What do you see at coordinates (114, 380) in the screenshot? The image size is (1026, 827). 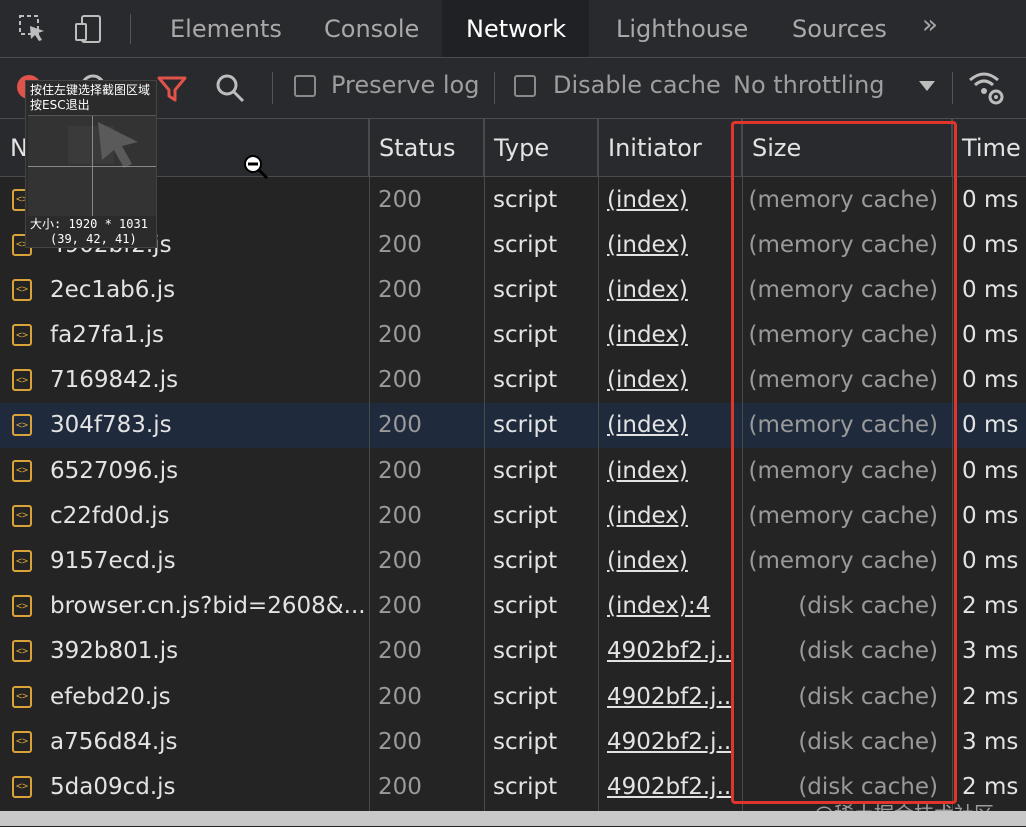 I see `request-name: 7169842.js` at bounding box center [114, 380].